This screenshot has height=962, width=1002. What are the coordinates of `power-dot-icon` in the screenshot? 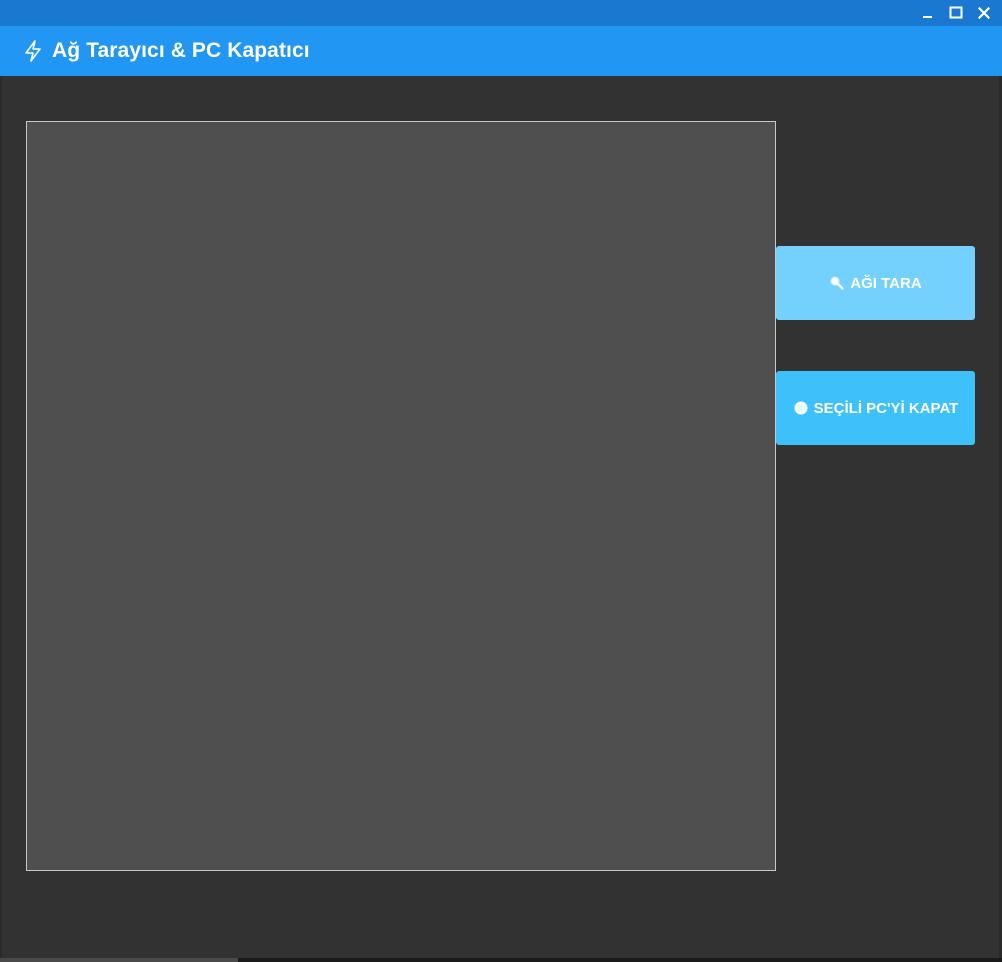 It's located at (801, 408).